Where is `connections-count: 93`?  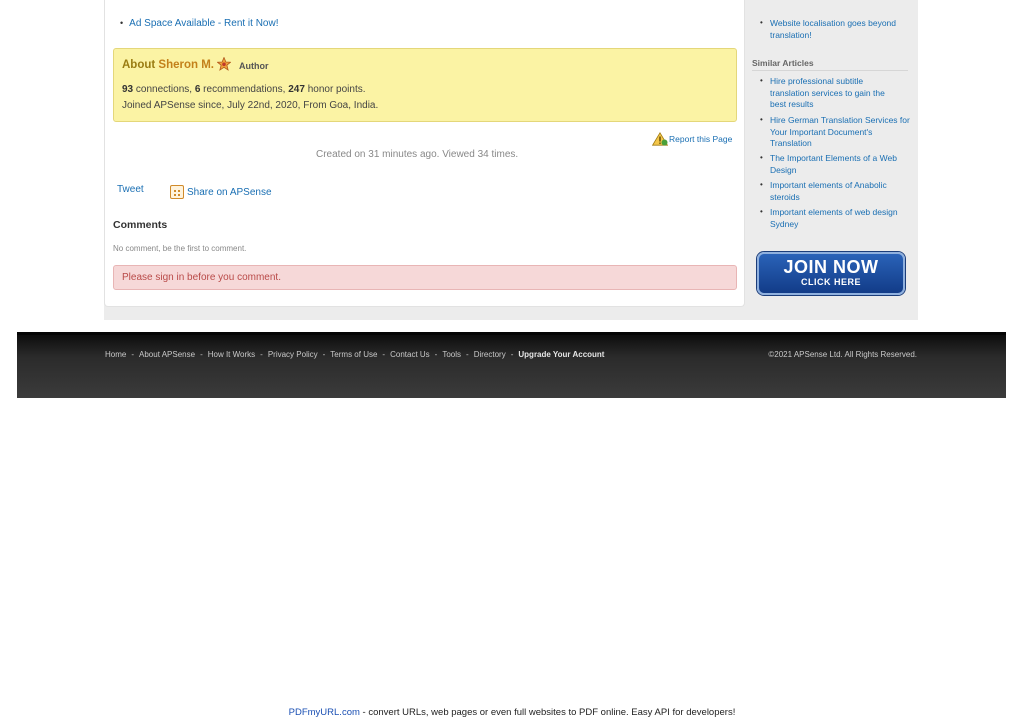 connections-count: 93 is located at coordinates (128, 89).